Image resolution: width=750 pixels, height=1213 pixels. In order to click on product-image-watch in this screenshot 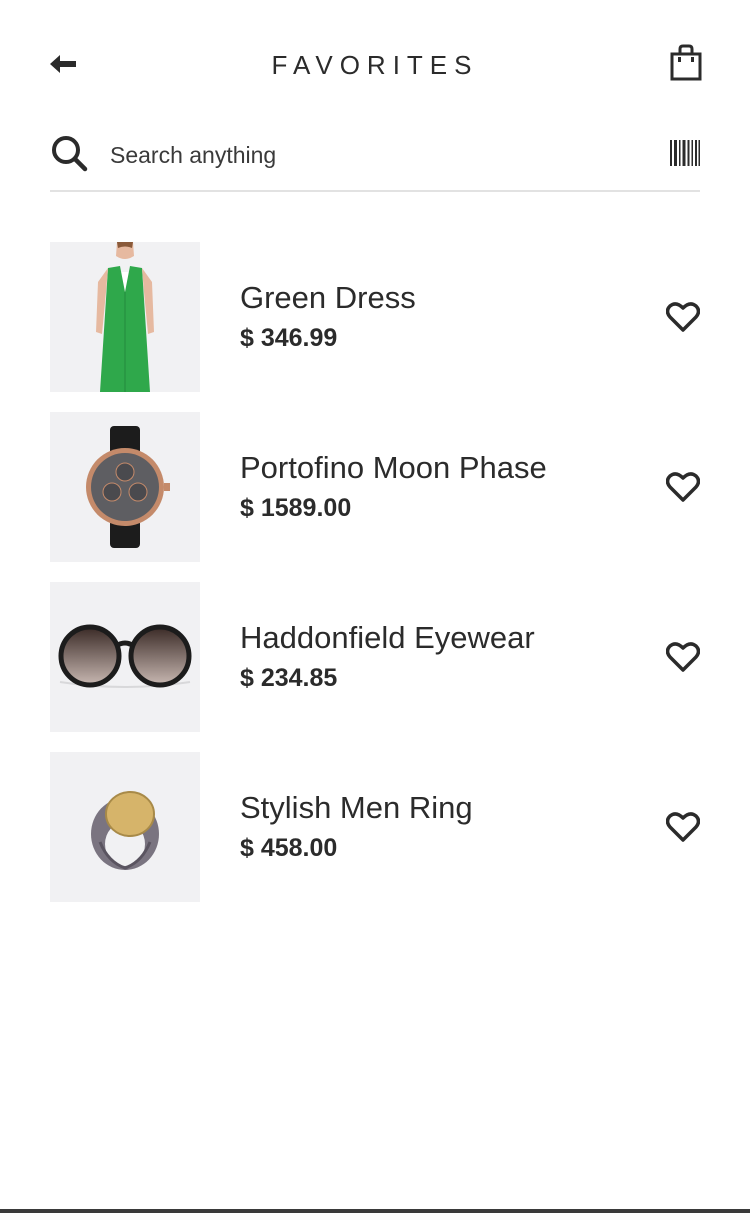, I will do `click(125, 487)`.